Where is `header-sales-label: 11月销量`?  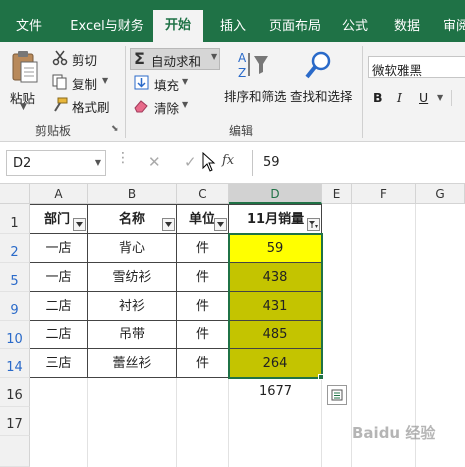
header-sales-label: 11月销量 is located at coordinates (276, 219).